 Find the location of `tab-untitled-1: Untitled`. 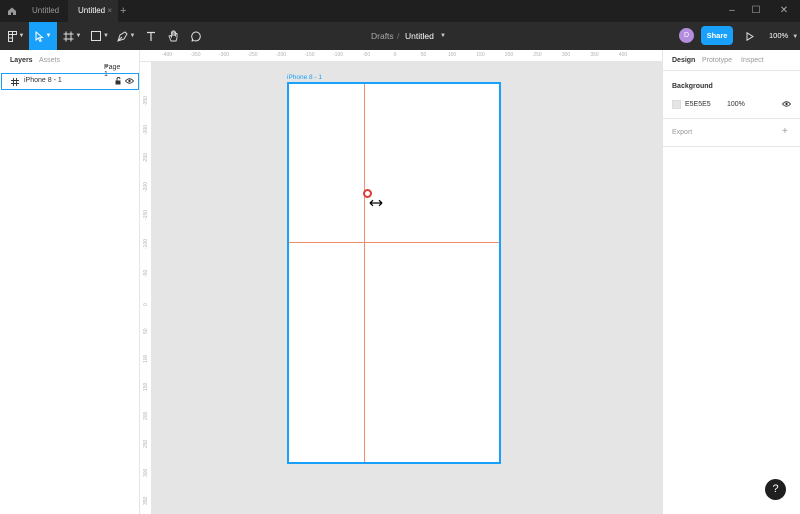

tab-untitled-1: Untitled is located at coordinates (45, 11).